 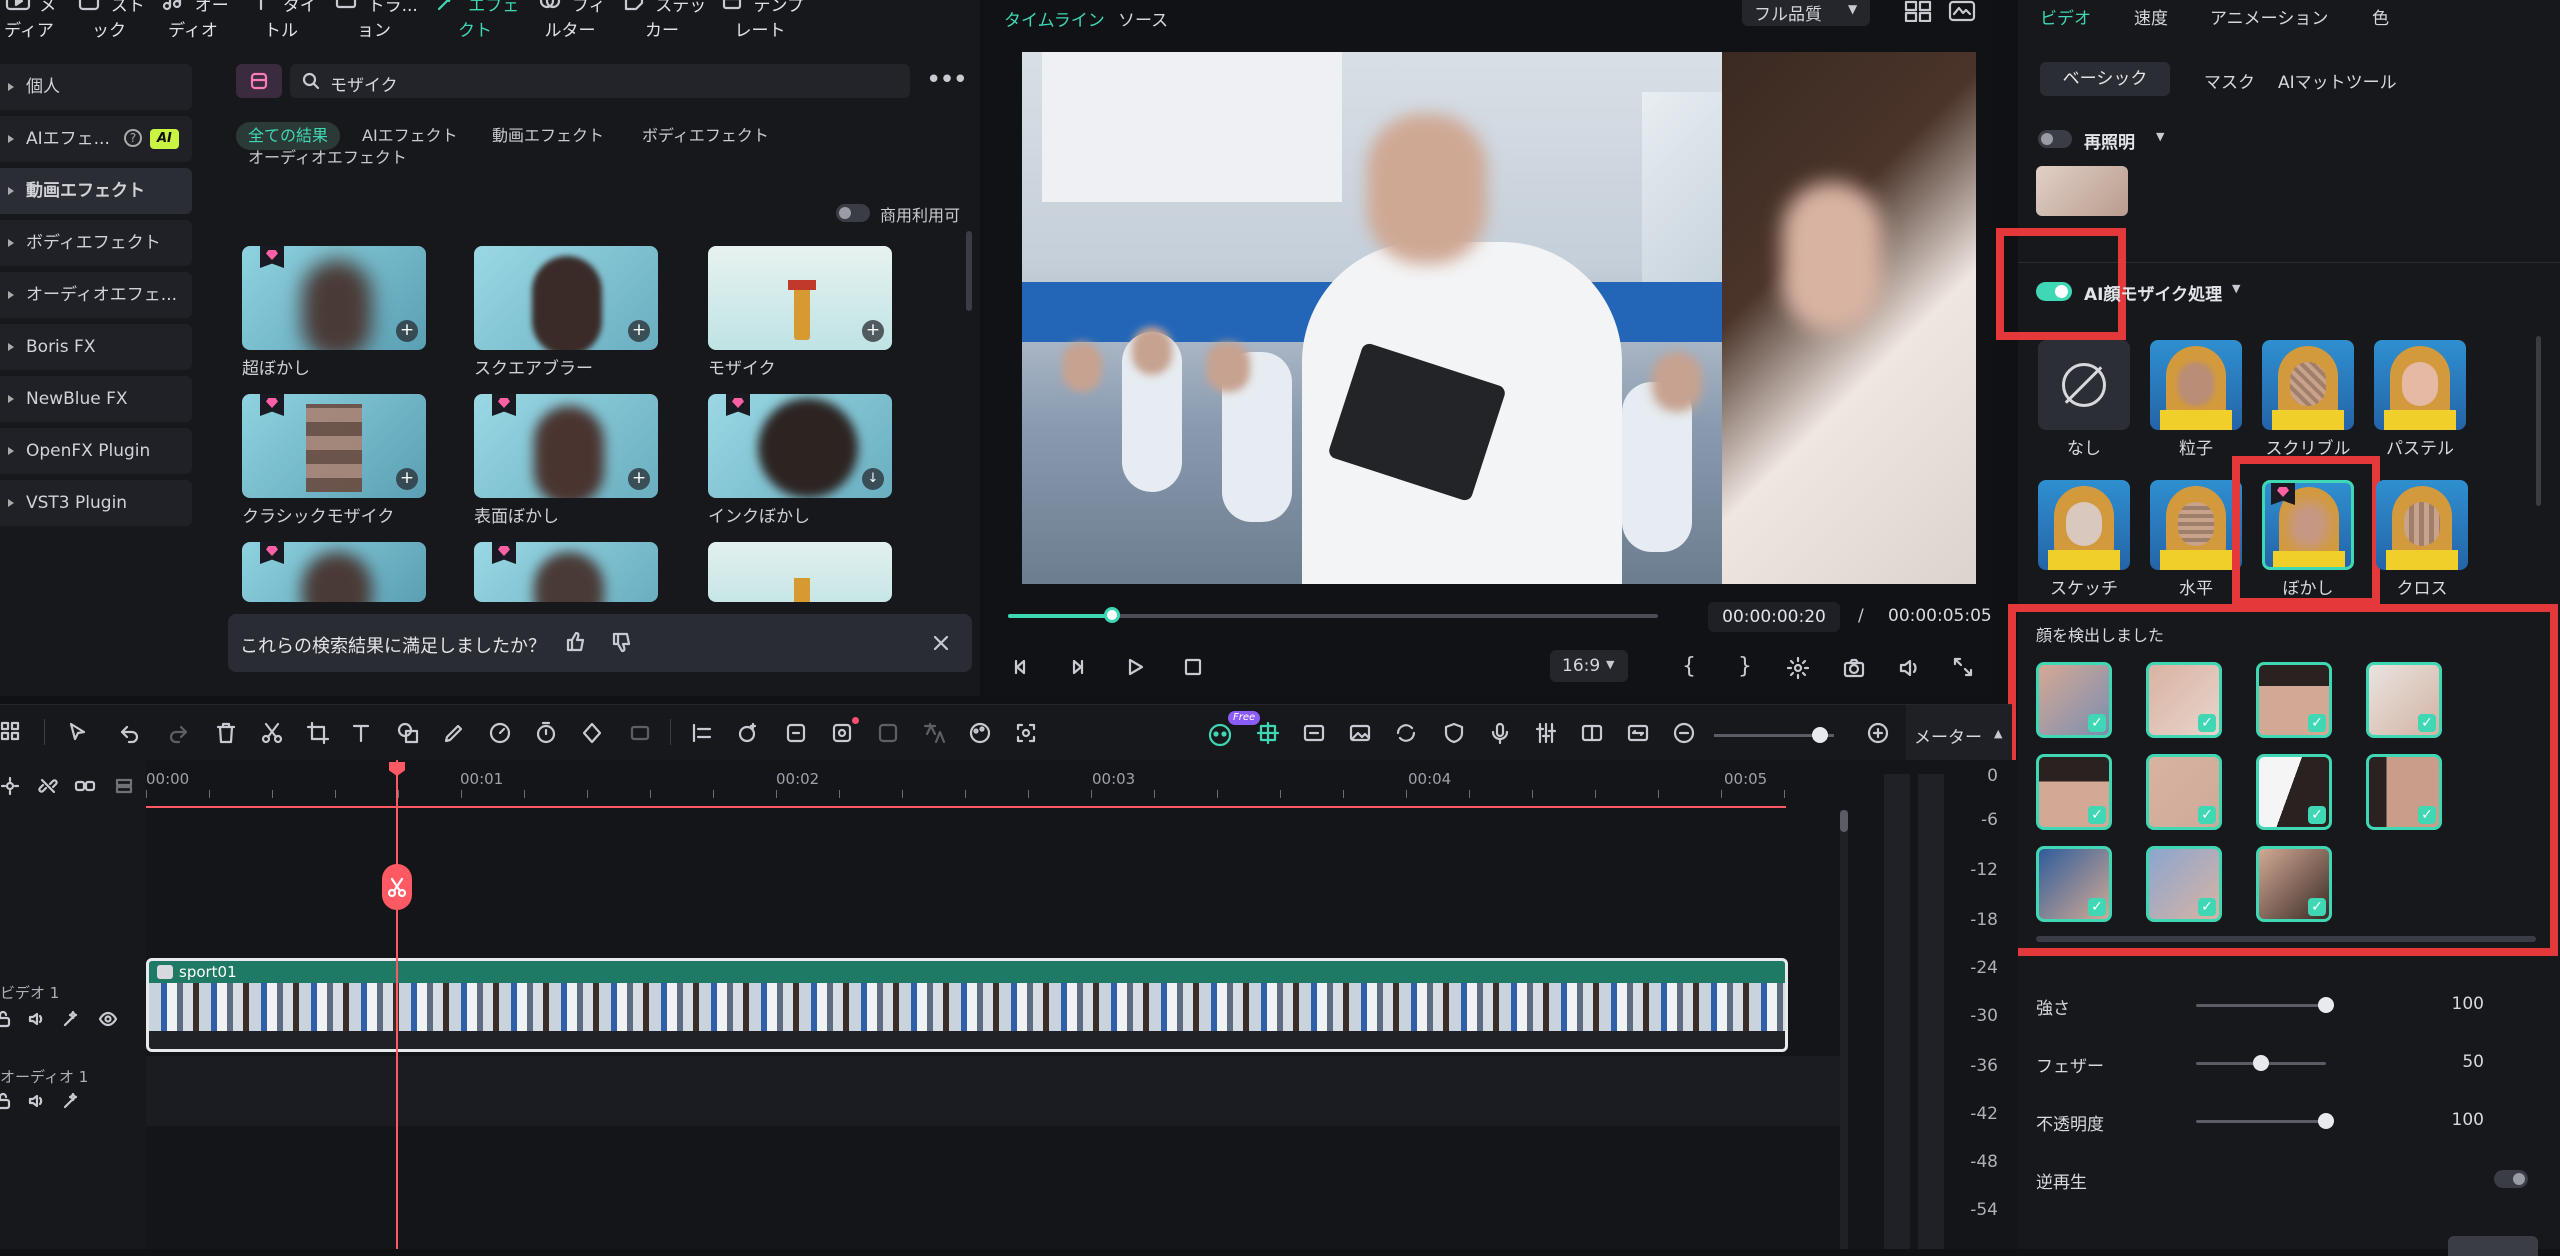 What do you see at coordinates (96, 503) in the screenshot?
I see `sidebar-item-vst3: VST3 Plugin` at bounding box center [96, 503].